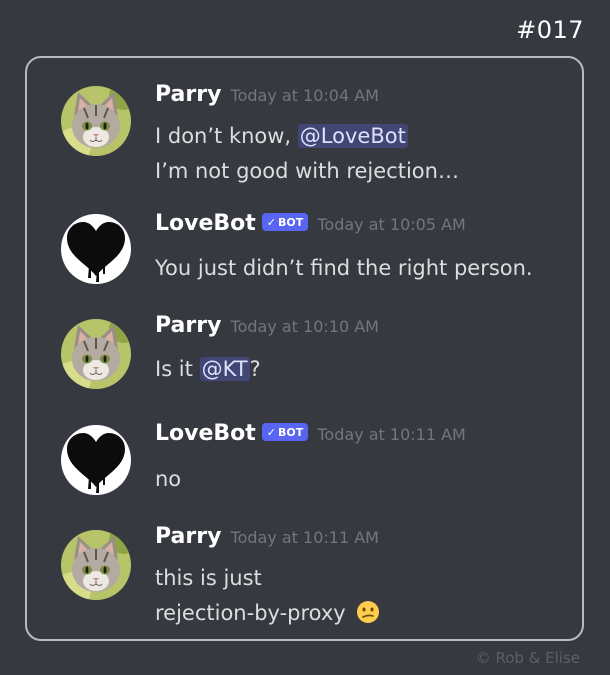 This screenshot has width=610, height=675. I want to click on timestamp: Today at 10:10 AM, so click(304, 326).